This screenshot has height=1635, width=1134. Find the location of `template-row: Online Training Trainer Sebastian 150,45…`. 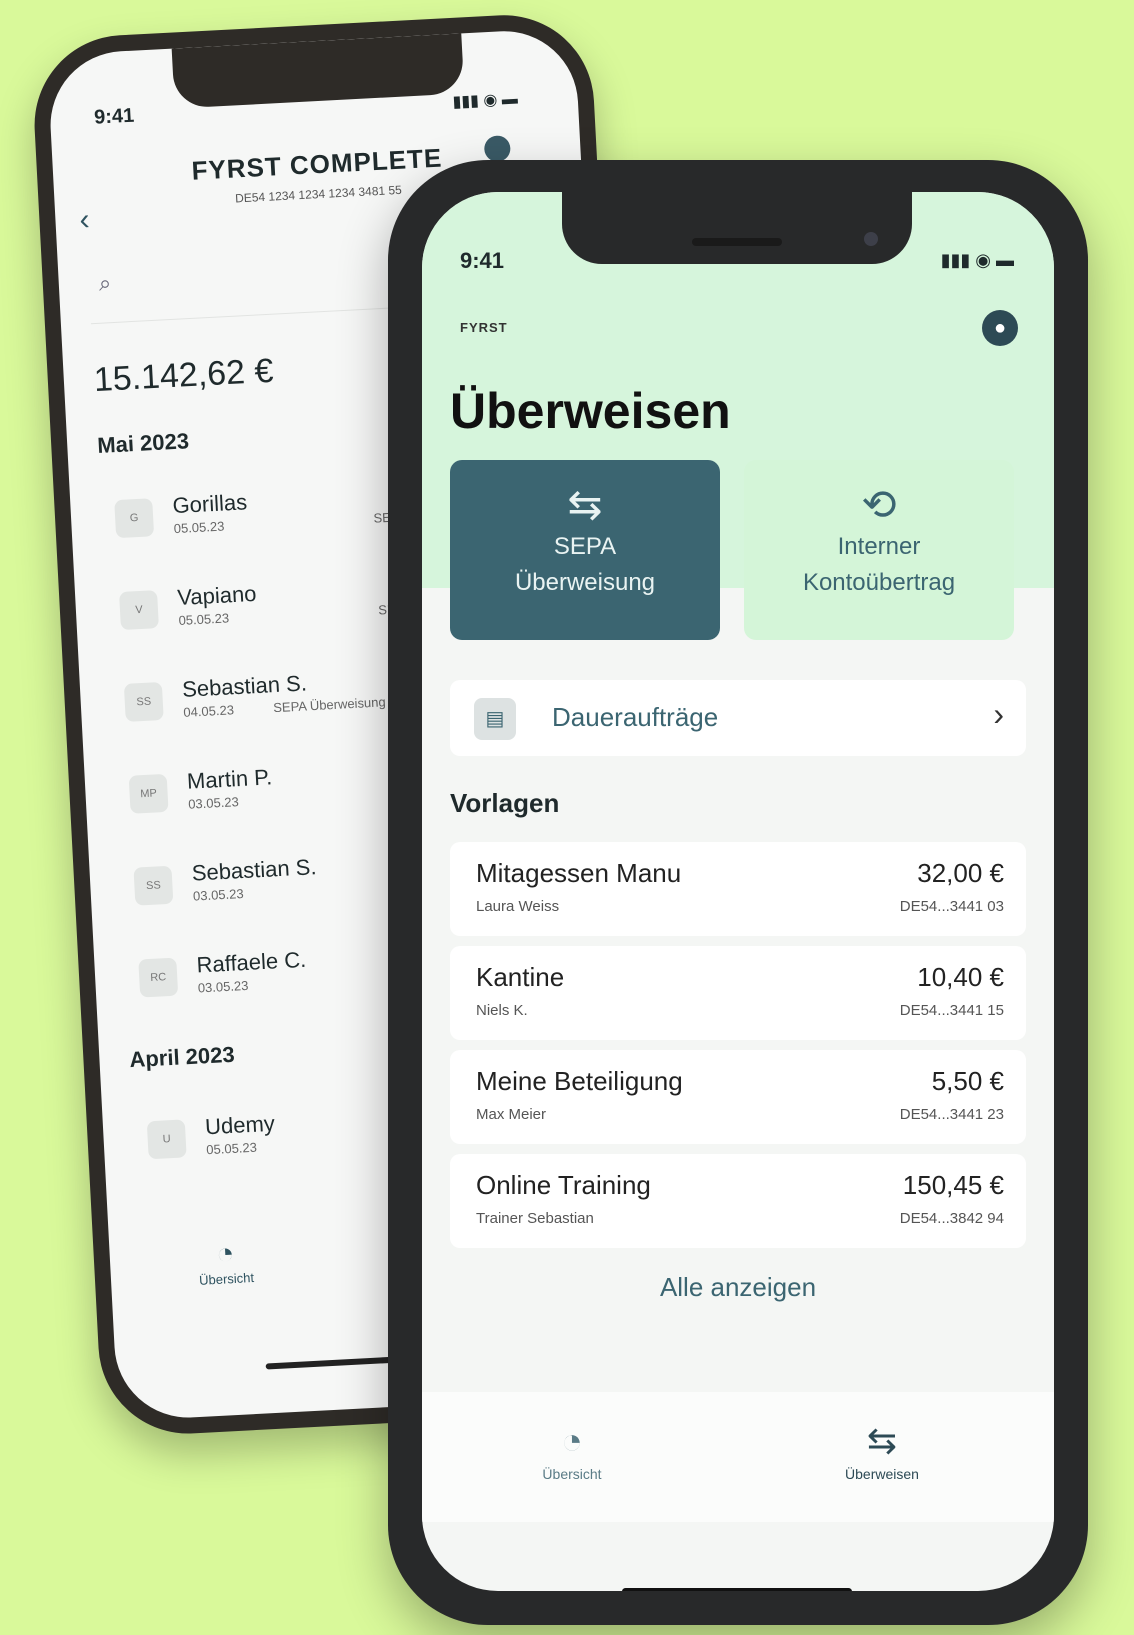

template-row: Online Training Trainer Sebastian 150,45… is located at coordinates (738, 1201).